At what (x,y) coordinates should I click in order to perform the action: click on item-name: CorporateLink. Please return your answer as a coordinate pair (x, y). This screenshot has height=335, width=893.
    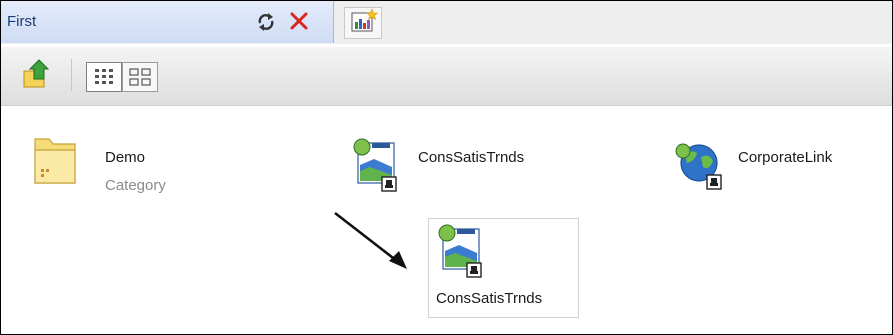
    Looking at the image, I should click on (785, 157).